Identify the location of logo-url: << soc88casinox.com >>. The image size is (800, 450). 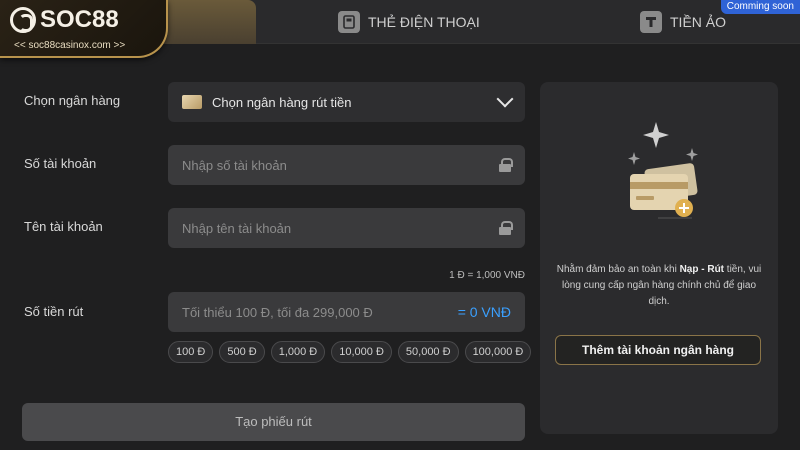
(70, 45).